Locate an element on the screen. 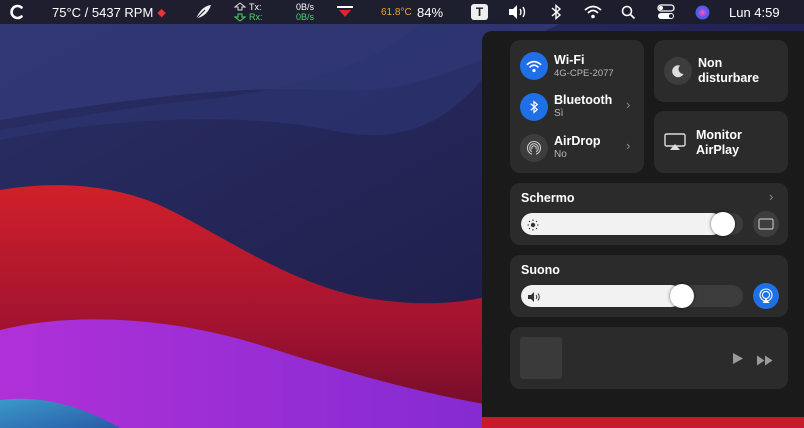  cpu-temp: 61.8°C is located at coordinates (396, 12).